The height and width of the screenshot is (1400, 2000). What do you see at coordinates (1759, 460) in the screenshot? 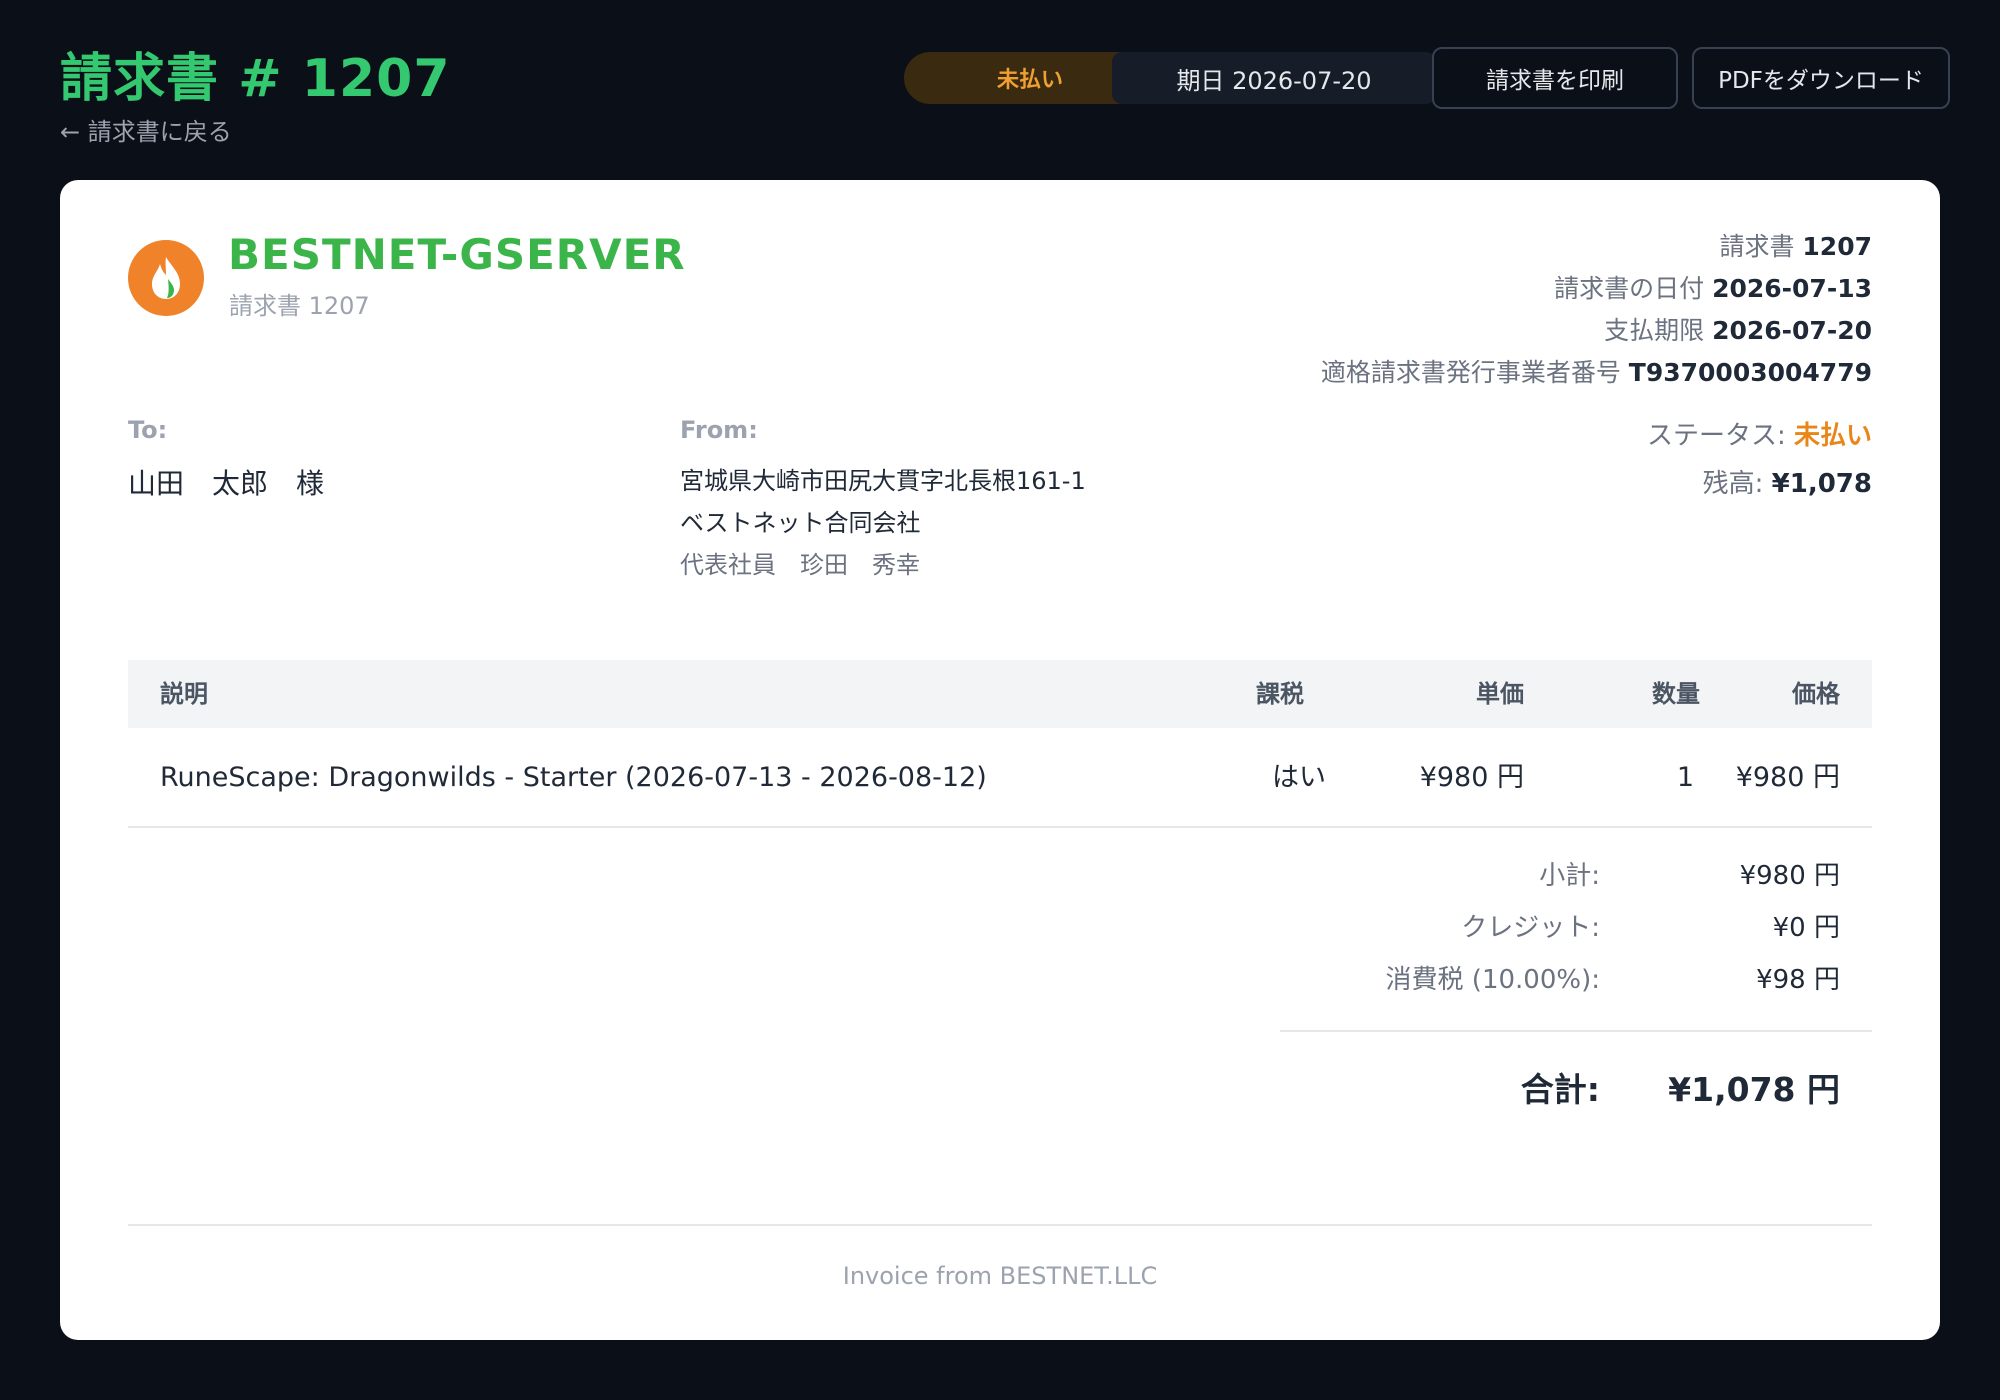
I see `status-block: ステータス: 未払い 残高: ¥1,078` at bounding box center [1759, 460].